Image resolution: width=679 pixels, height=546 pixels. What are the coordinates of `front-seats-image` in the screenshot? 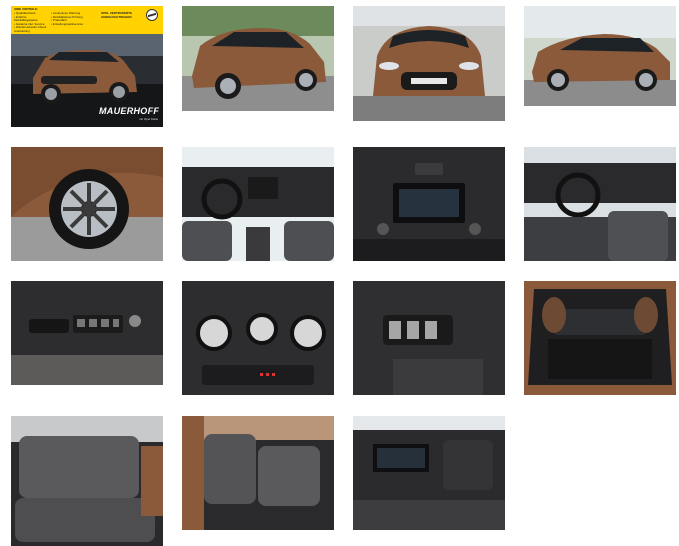 It's located at (258, 473).